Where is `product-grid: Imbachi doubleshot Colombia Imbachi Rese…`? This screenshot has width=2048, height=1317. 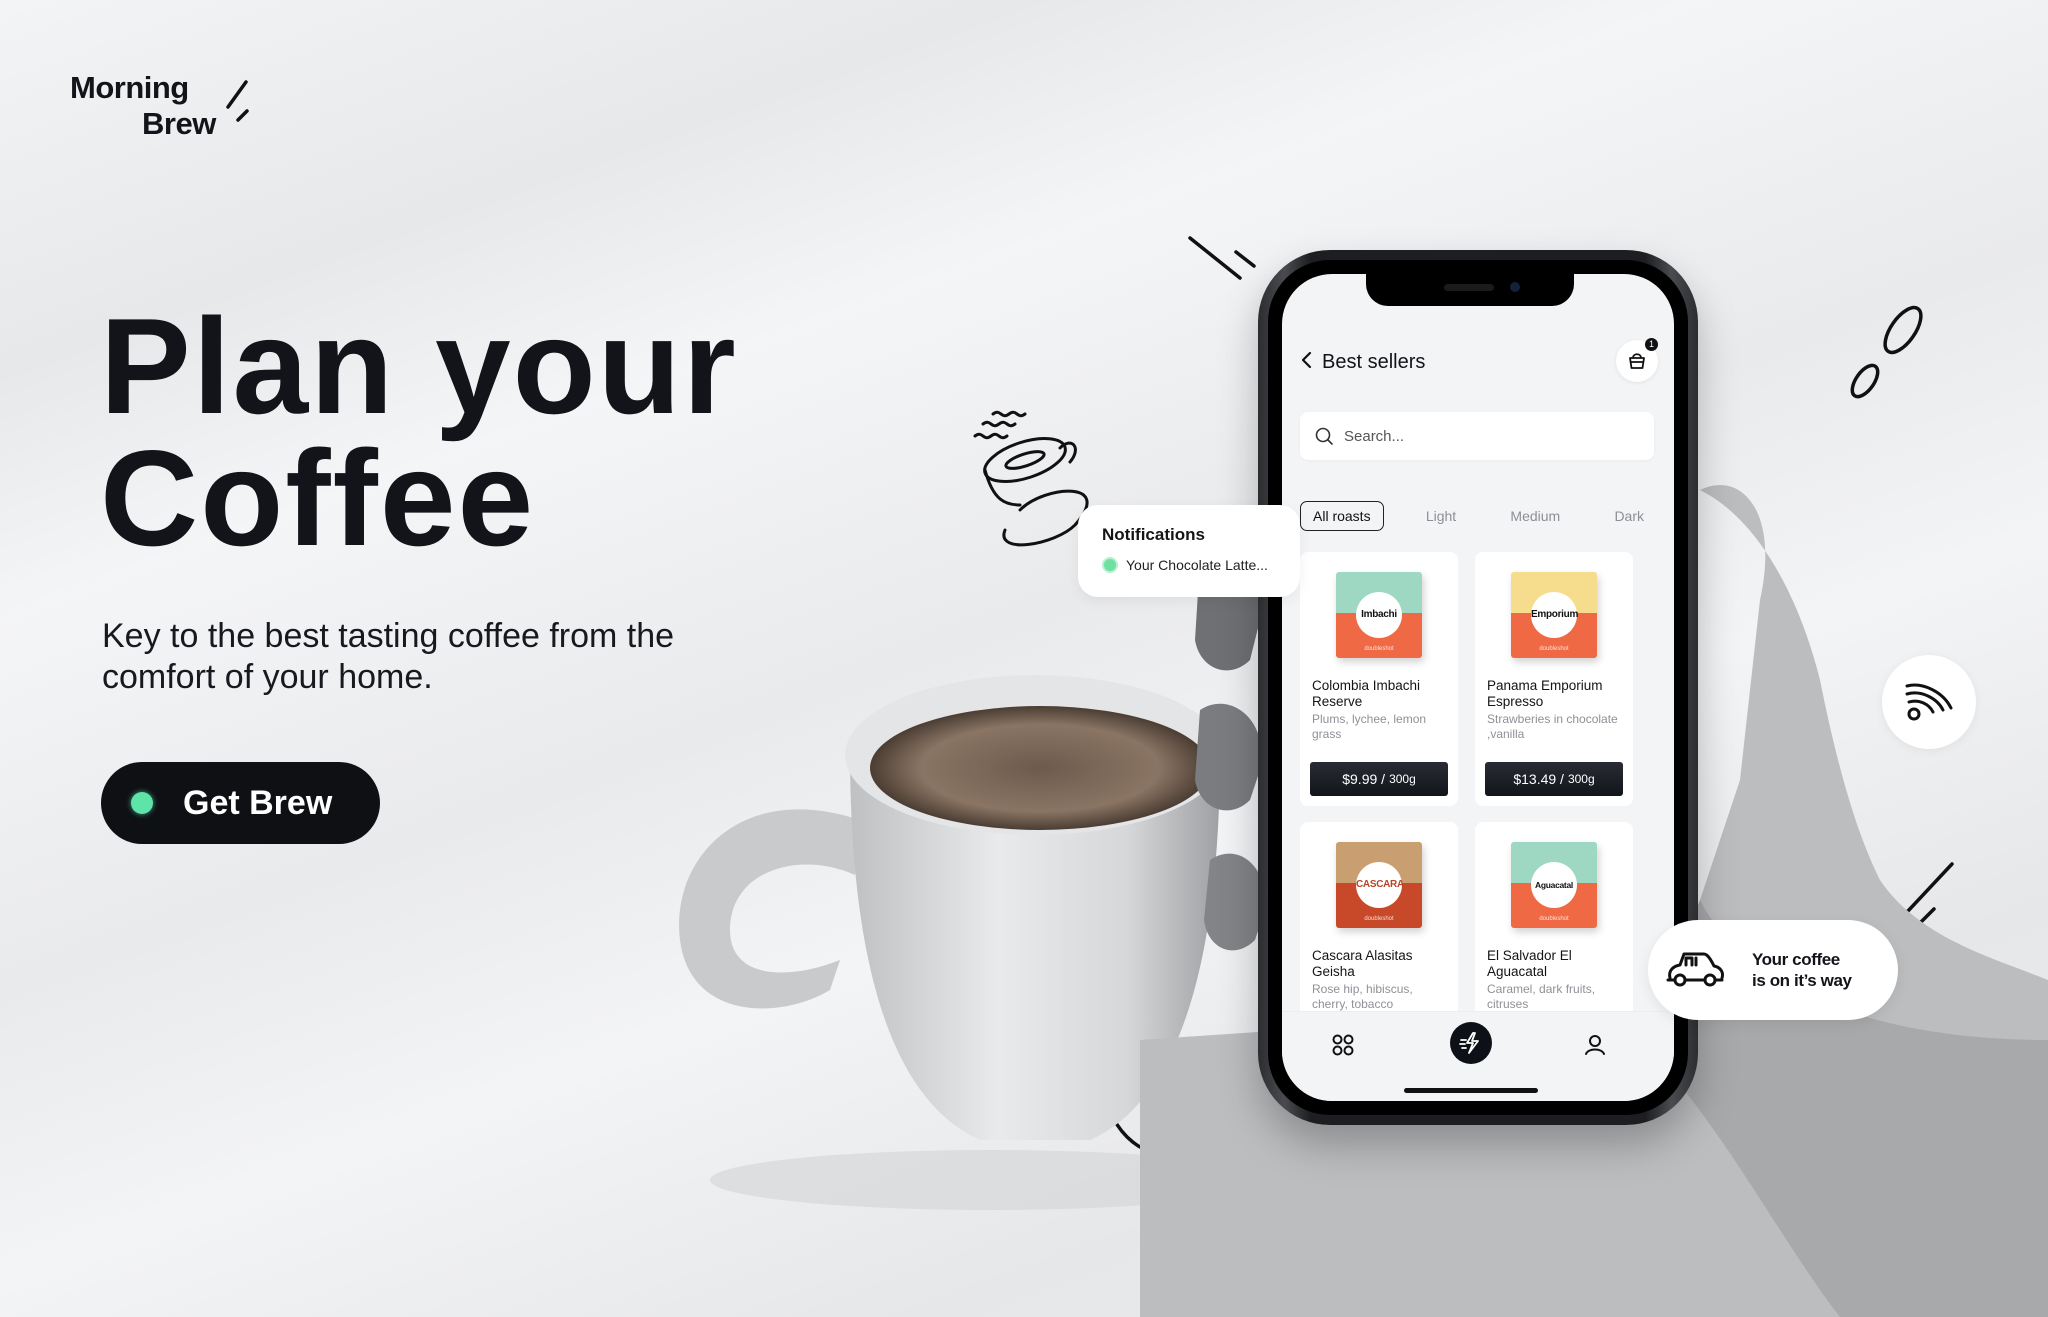 product-grid: Imbachi doubleshot Colombia Imbachi Rese… is located at coordinates (1477, 814).